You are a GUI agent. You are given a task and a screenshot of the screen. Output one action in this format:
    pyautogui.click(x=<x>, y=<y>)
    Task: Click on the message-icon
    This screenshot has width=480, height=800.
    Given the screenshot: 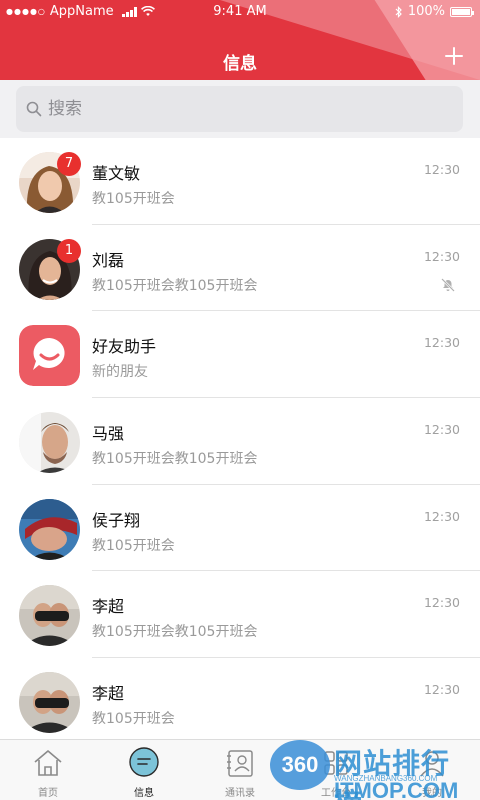 What is the action you would take?
    pyautogui.click(x=144, y=762)
    